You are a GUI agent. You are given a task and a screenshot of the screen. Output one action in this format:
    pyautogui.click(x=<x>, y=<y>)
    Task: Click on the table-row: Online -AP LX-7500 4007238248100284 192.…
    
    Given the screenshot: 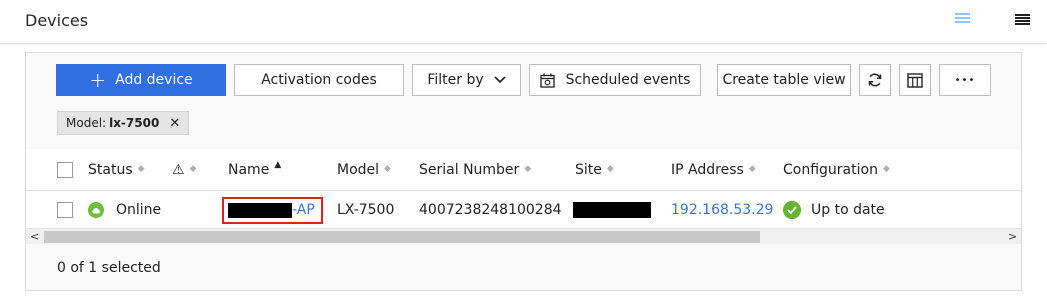 What is the action you would take?
    pyautogui.click(x=523, y=210)
    